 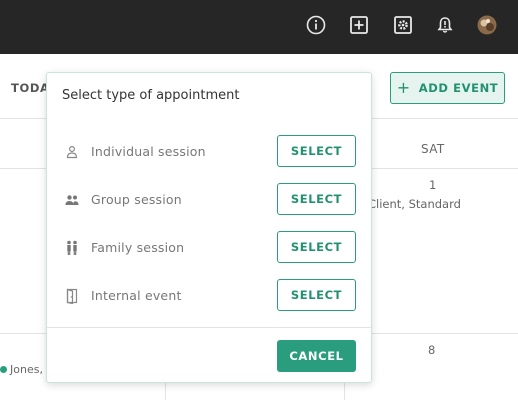 What do you see at coordinates (148, 151) in the screenshot?
I see `option-label: Individual session` at bounding box center [148, 151].